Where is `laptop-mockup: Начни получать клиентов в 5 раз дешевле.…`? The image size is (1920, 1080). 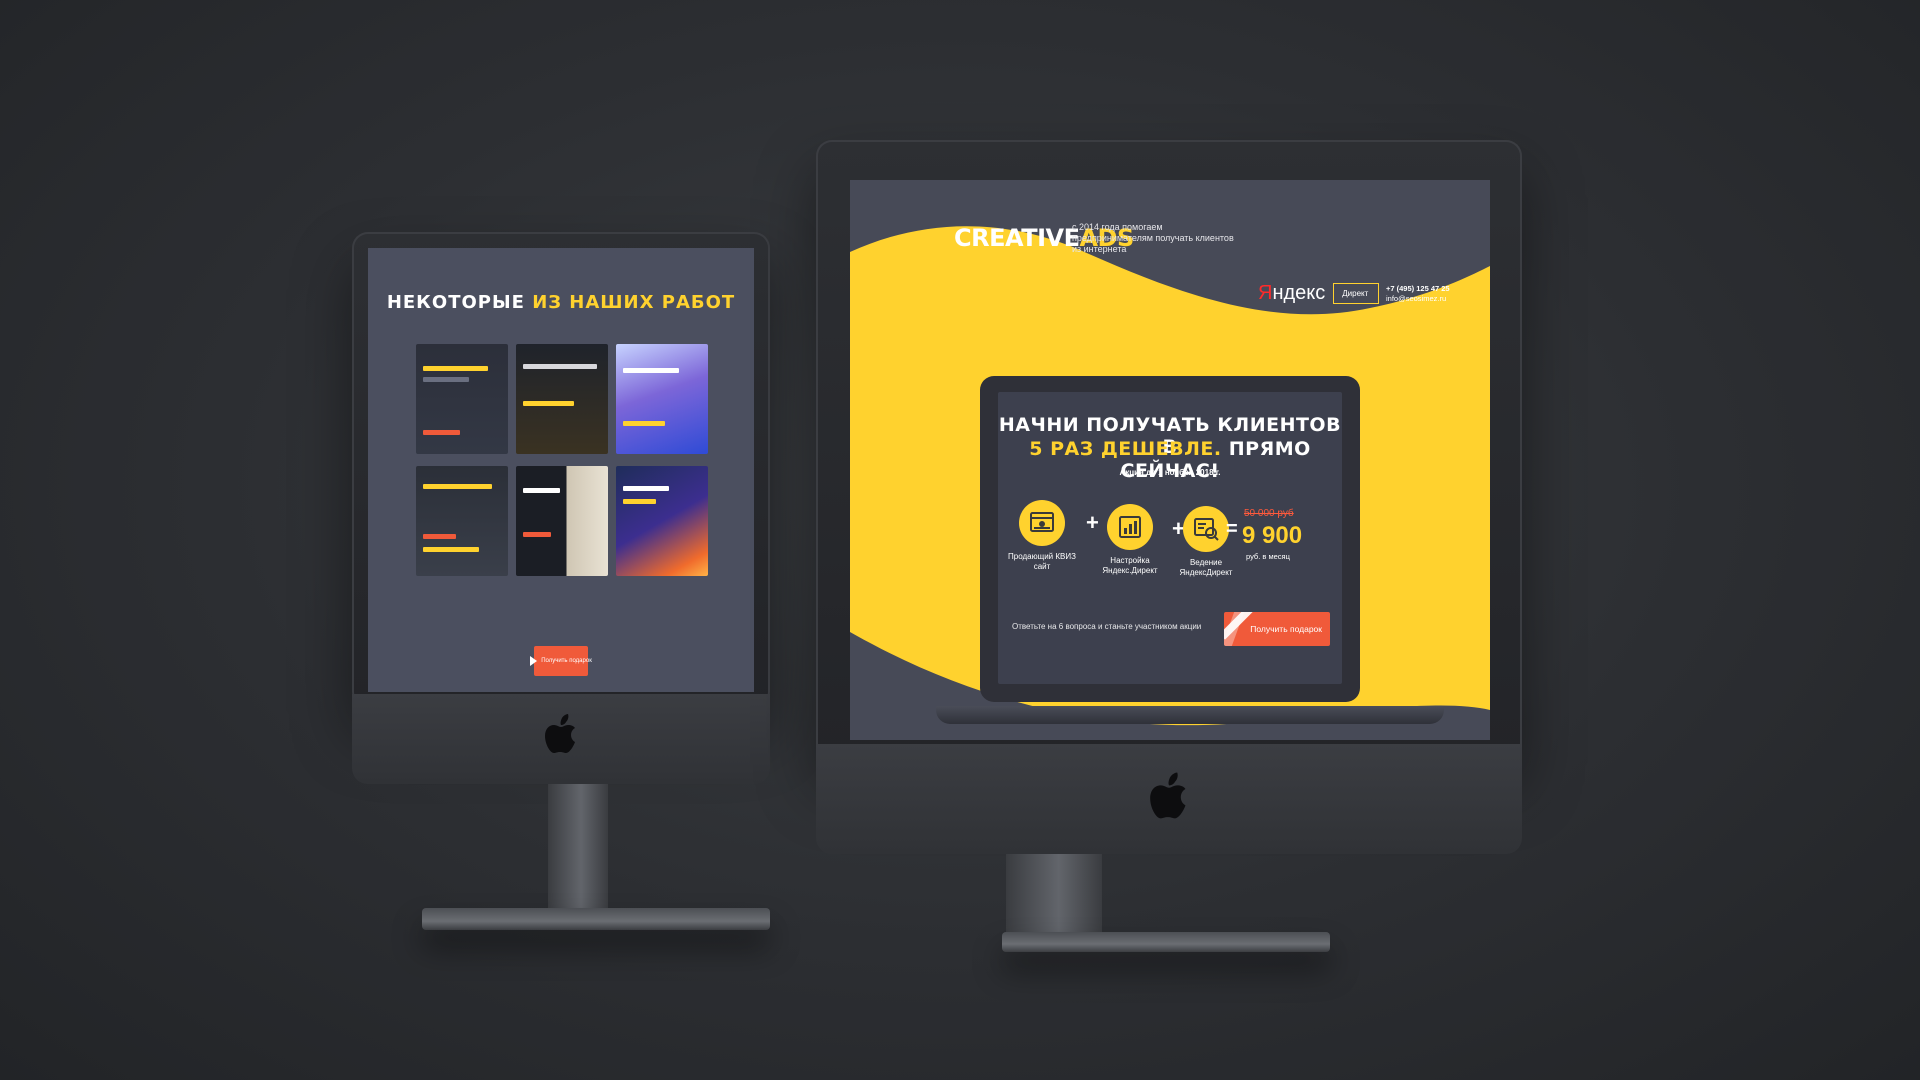
laptop-mockup: Начни получать клиентов в 5 раз дешевле.… is located at coordinates (1170, 539).